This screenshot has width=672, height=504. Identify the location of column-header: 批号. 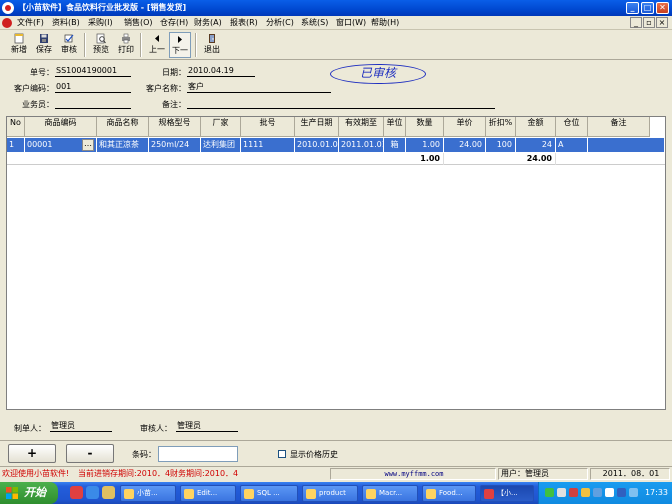
(268, 127).